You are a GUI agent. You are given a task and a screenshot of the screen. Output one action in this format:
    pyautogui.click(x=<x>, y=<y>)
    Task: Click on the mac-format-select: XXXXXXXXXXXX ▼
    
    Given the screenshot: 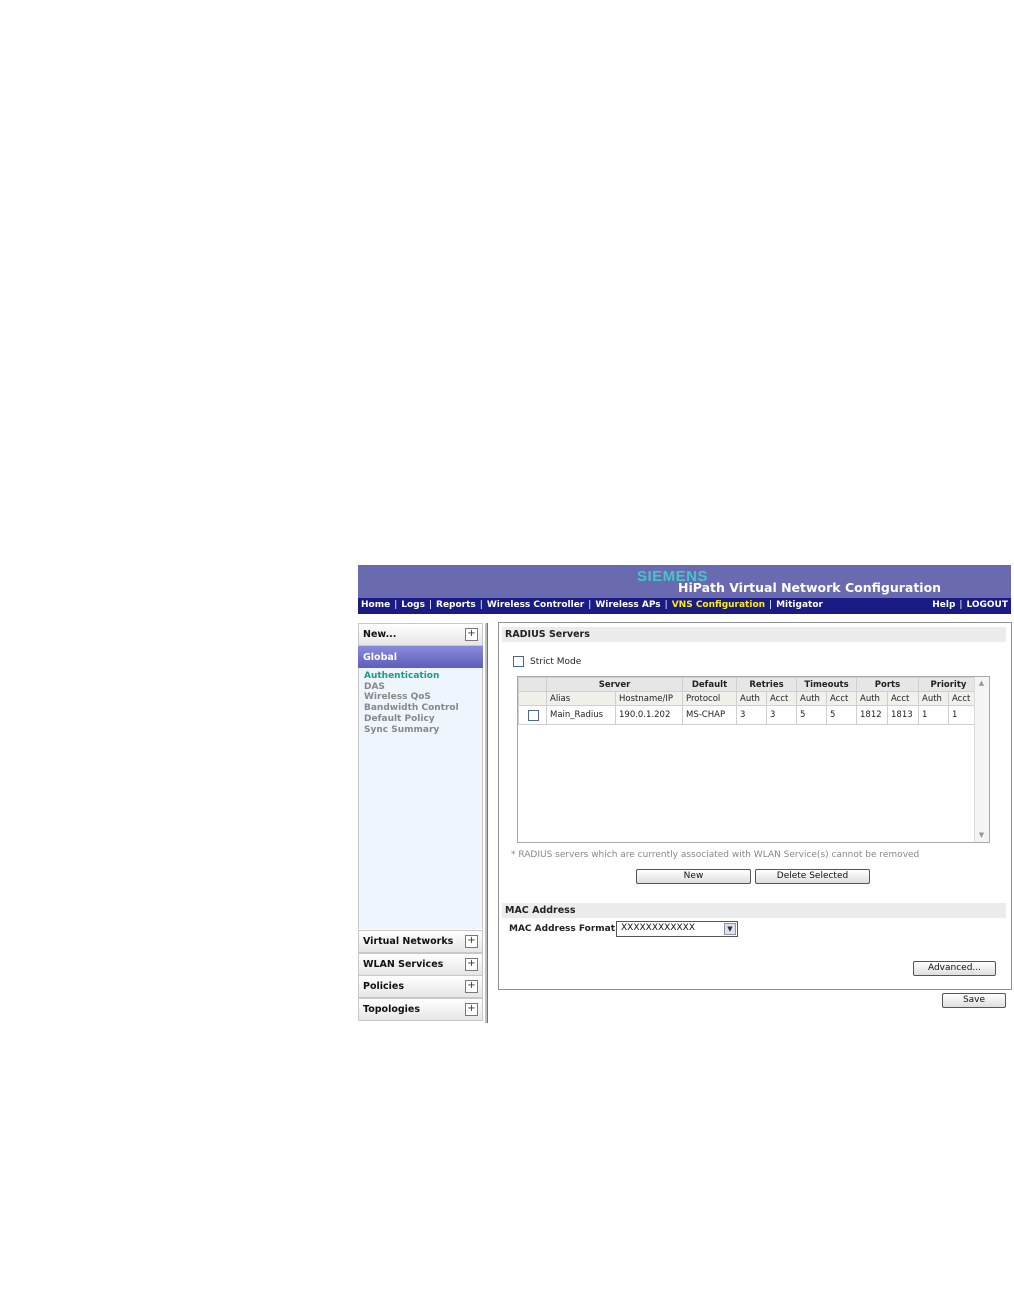 What is the action you would take?
    pyautogui.click(x=677, y=929)
    